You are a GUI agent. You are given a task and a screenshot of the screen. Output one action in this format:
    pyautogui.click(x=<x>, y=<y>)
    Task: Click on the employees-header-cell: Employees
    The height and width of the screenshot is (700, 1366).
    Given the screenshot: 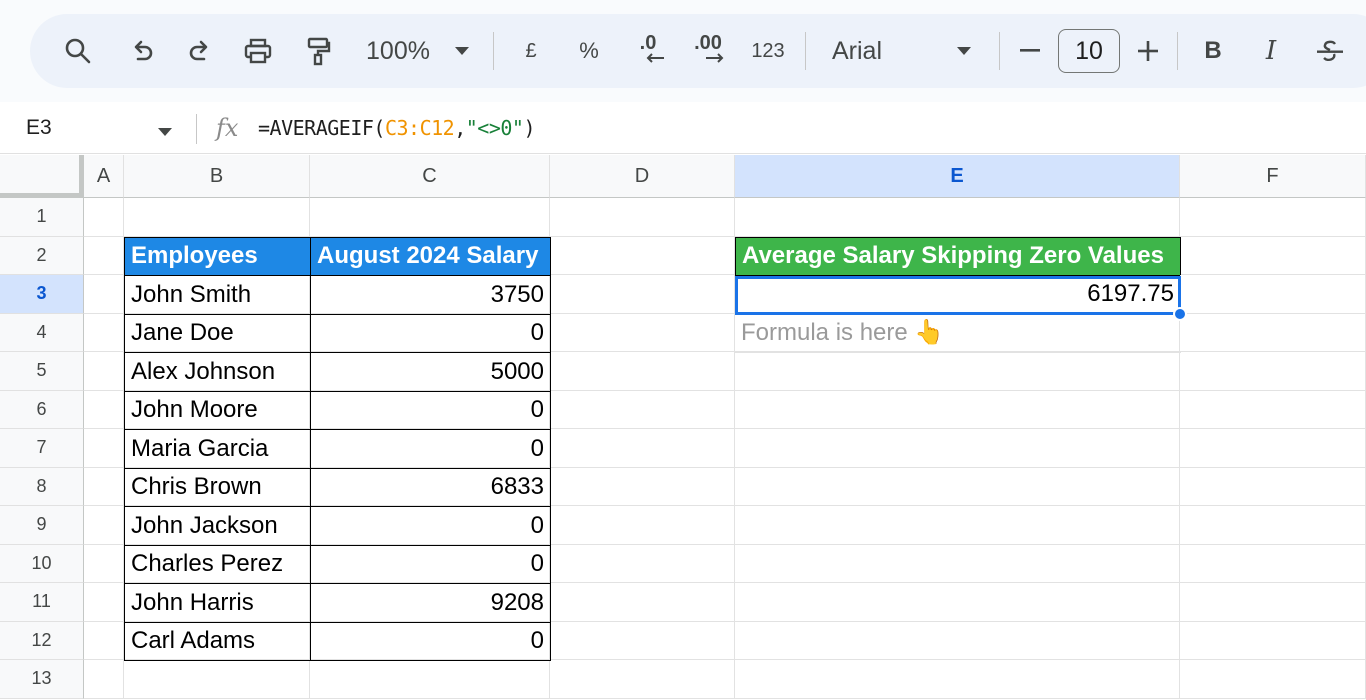 What is the action you would take?
    pyautogui.click(x=217, y=256)
    